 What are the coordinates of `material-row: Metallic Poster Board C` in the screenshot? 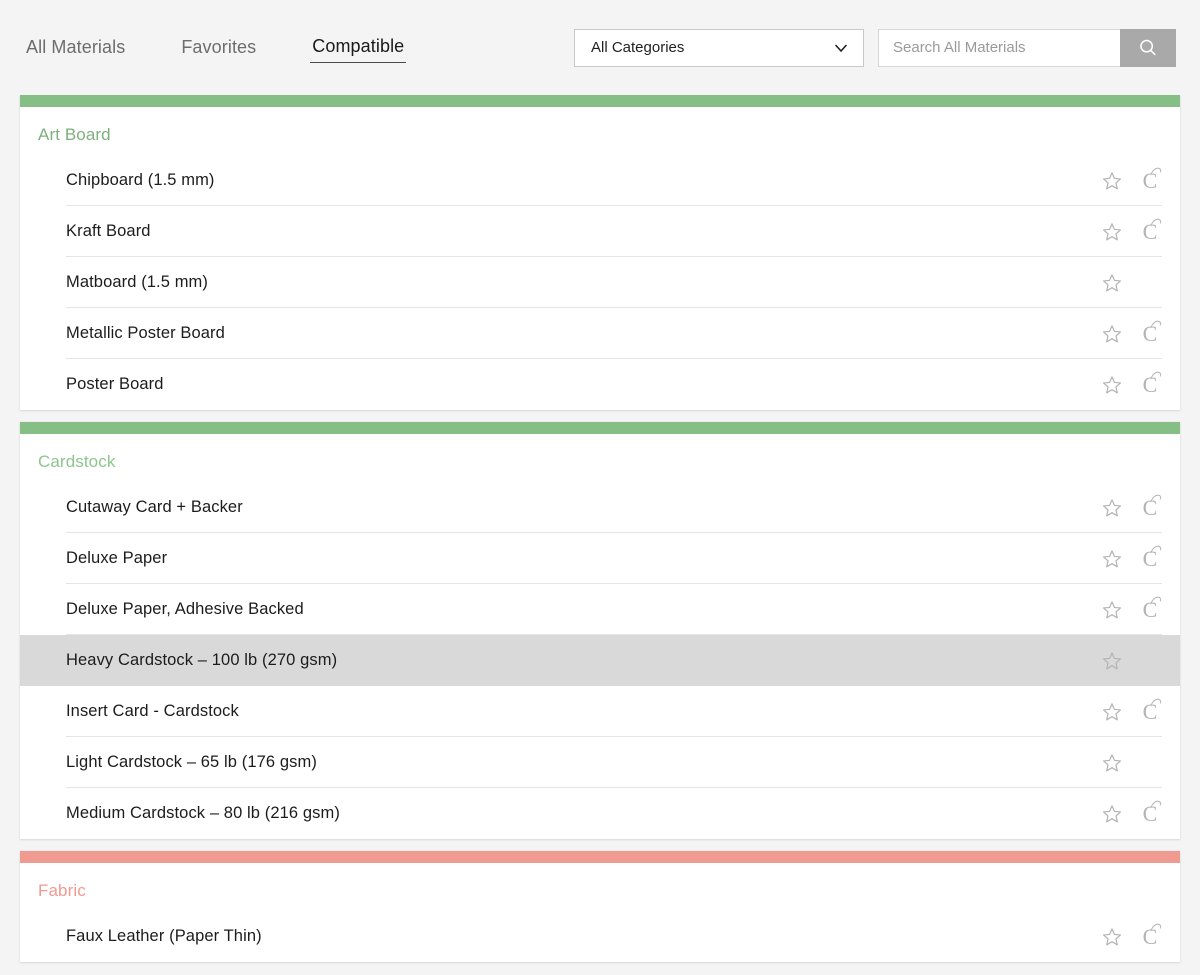 It's located at (600, 333).